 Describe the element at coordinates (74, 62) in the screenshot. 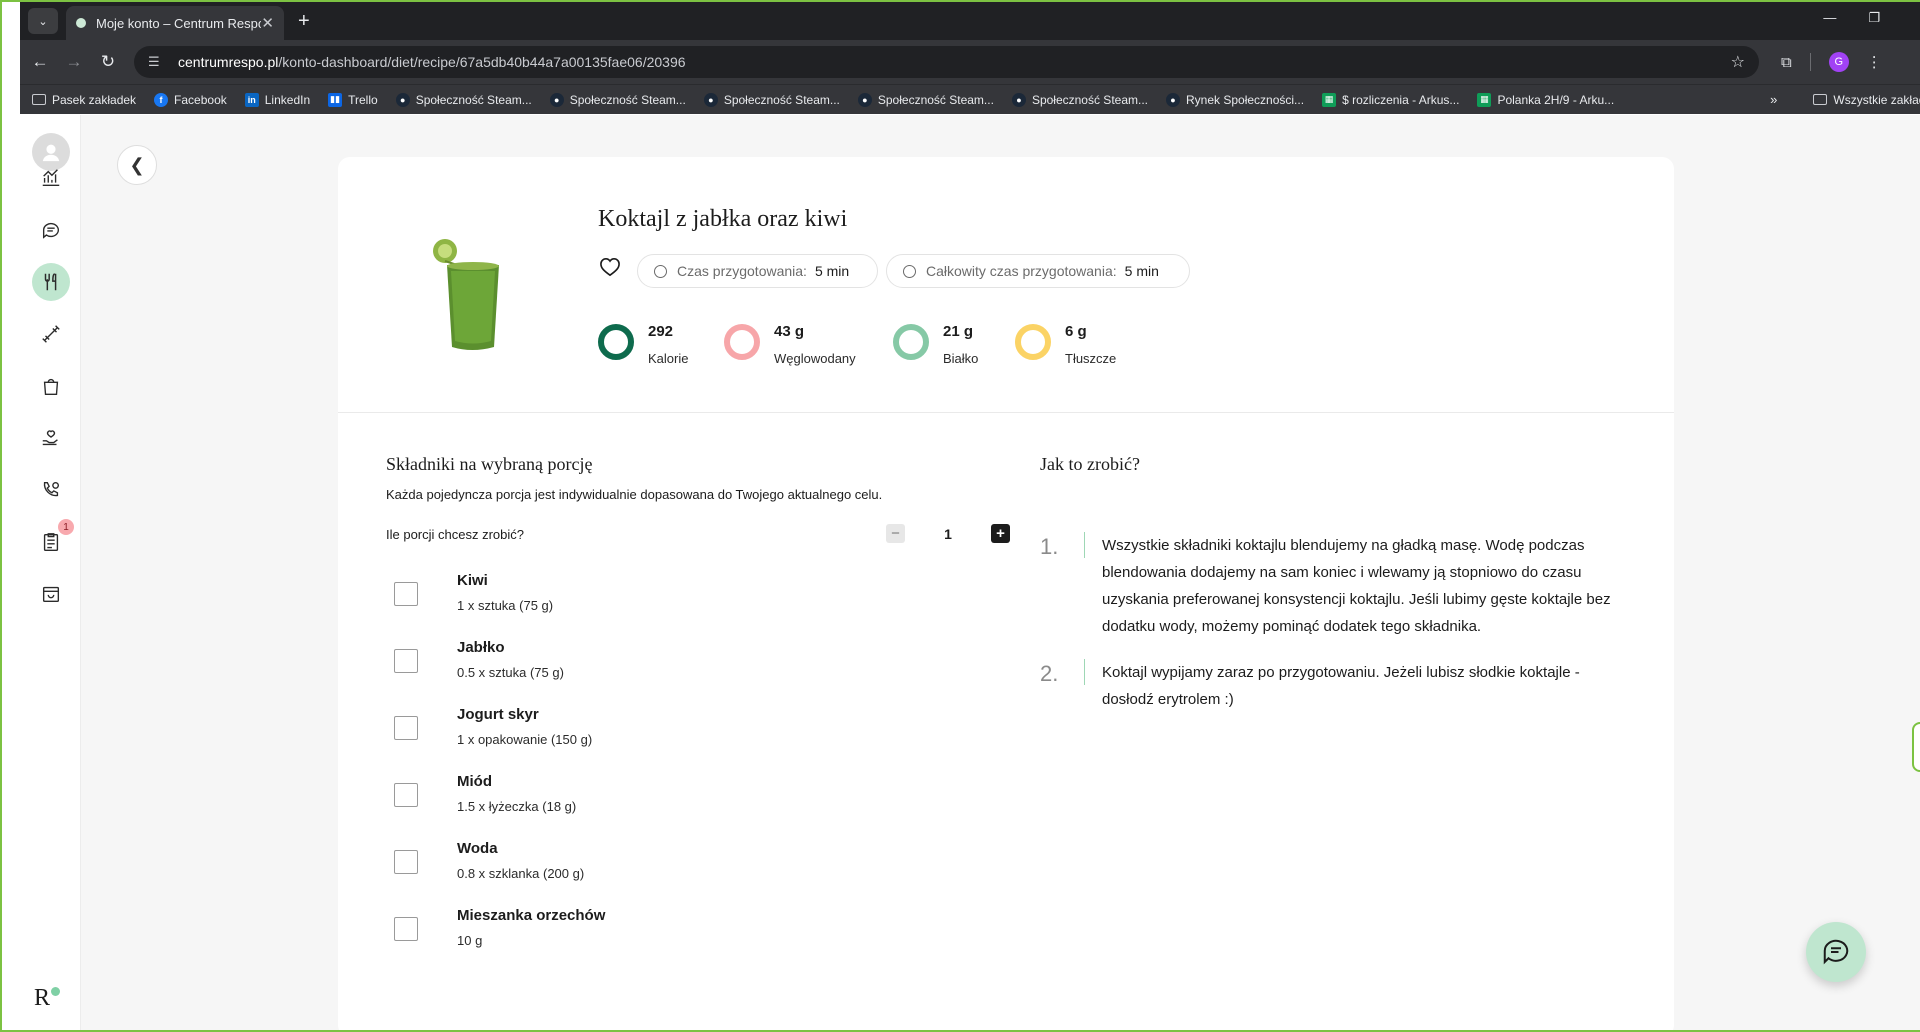

I see `forward-arrow-icon: →` at that location.